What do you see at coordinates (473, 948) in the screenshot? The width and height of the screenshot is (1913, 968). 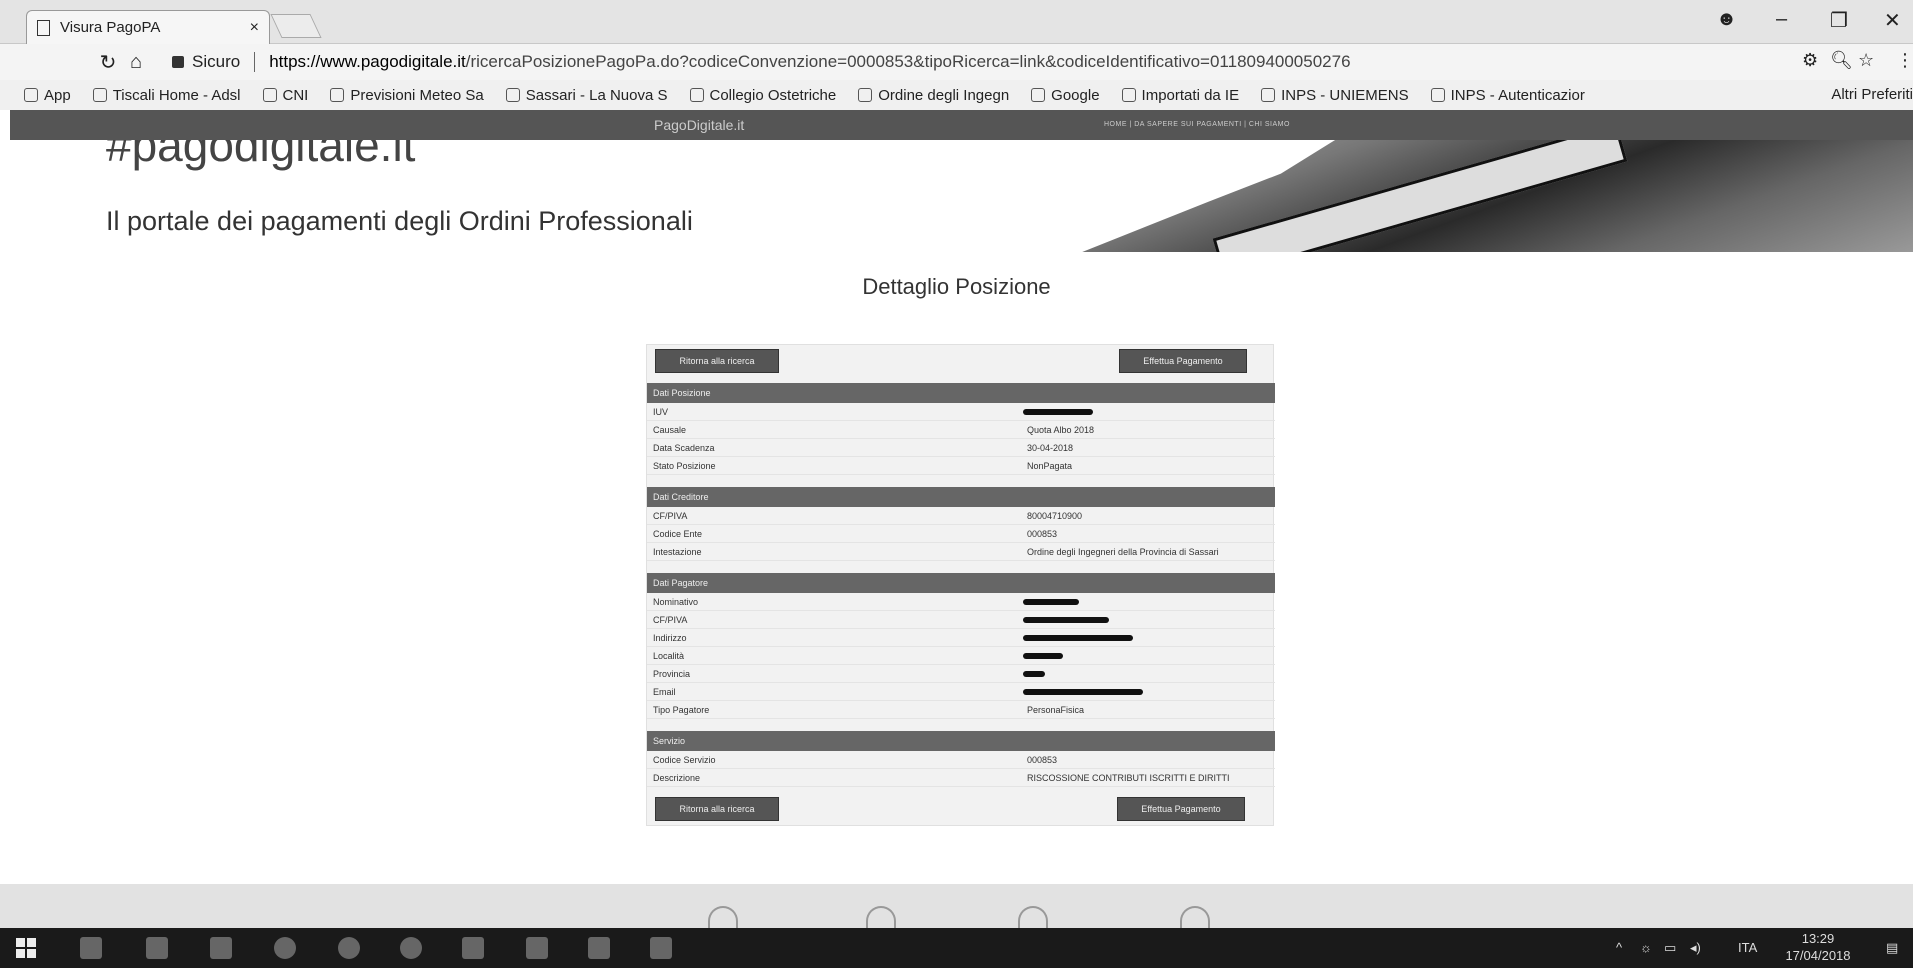 I see `word-icon` at bounding box center [473, 948].